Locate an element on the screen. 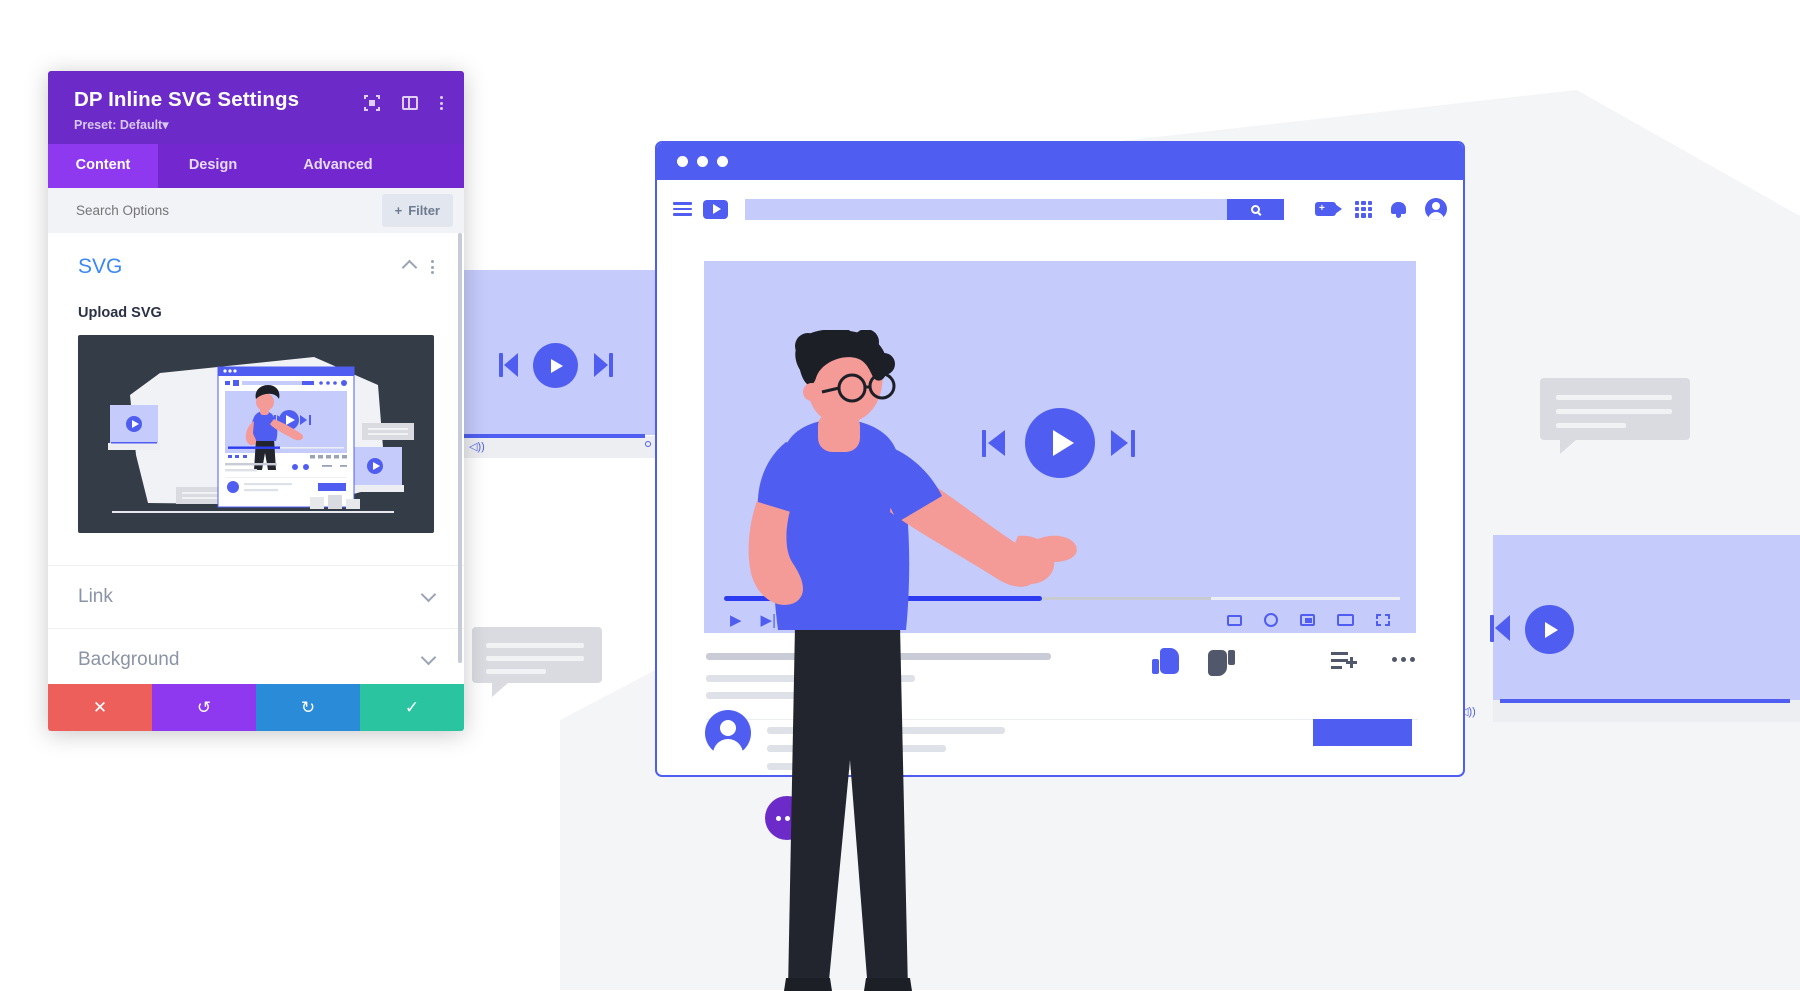  svg-preview is located at coordinates (256, 434).